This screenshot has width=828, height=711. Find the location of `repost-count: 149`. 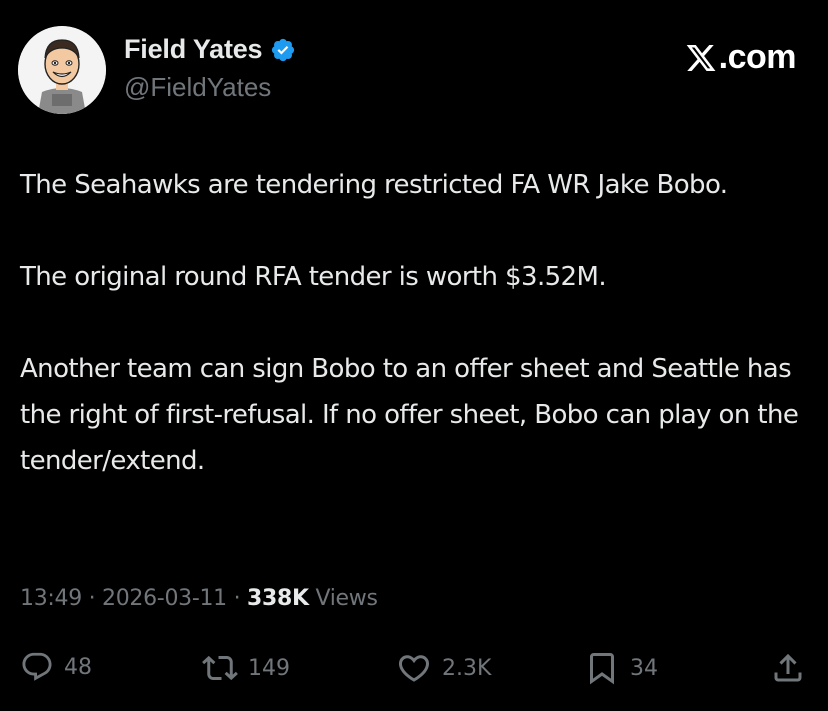

repost-count: 149 is located at coordinates (269, 668).